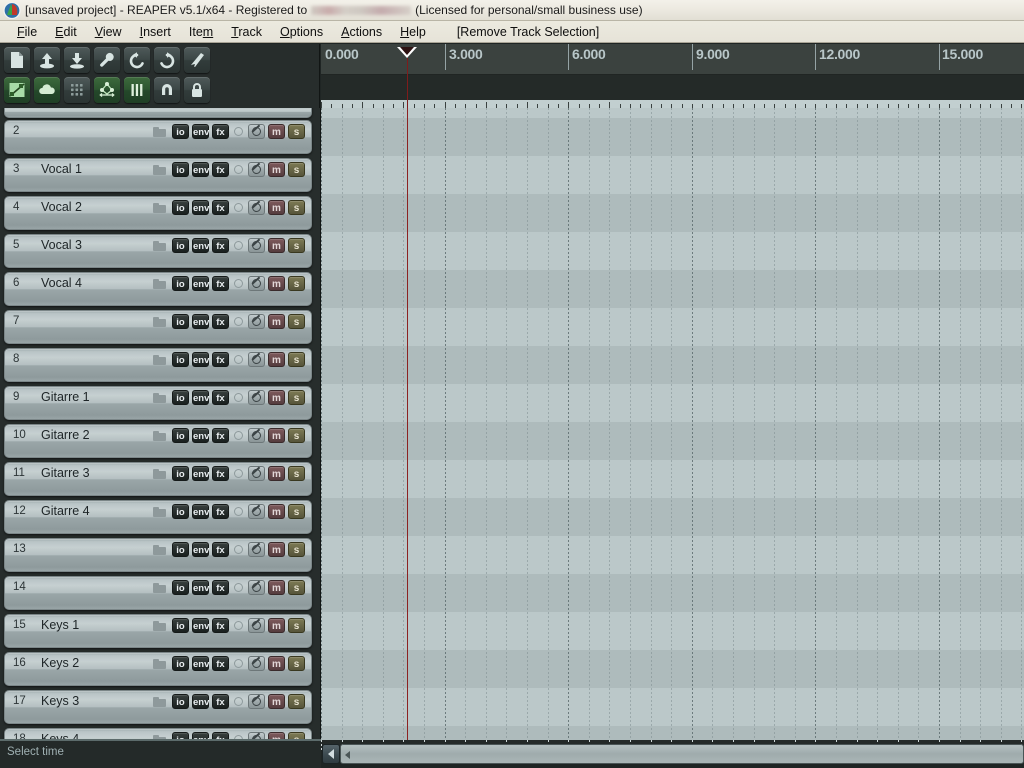  Describe the element at coordinates (413, 32) in the screenshot. I see `menu-item-help: Help` at that location.